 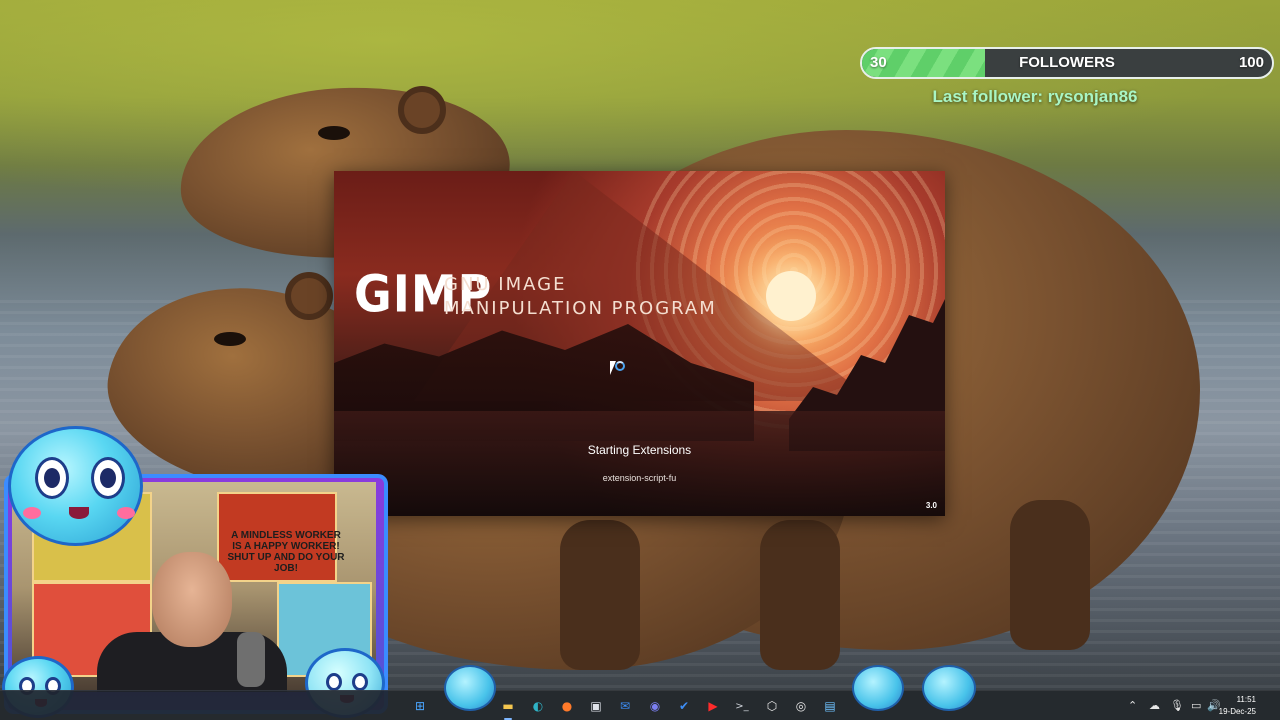 I want to click on unity-icon: ⬡, so click(x=772, y=706).